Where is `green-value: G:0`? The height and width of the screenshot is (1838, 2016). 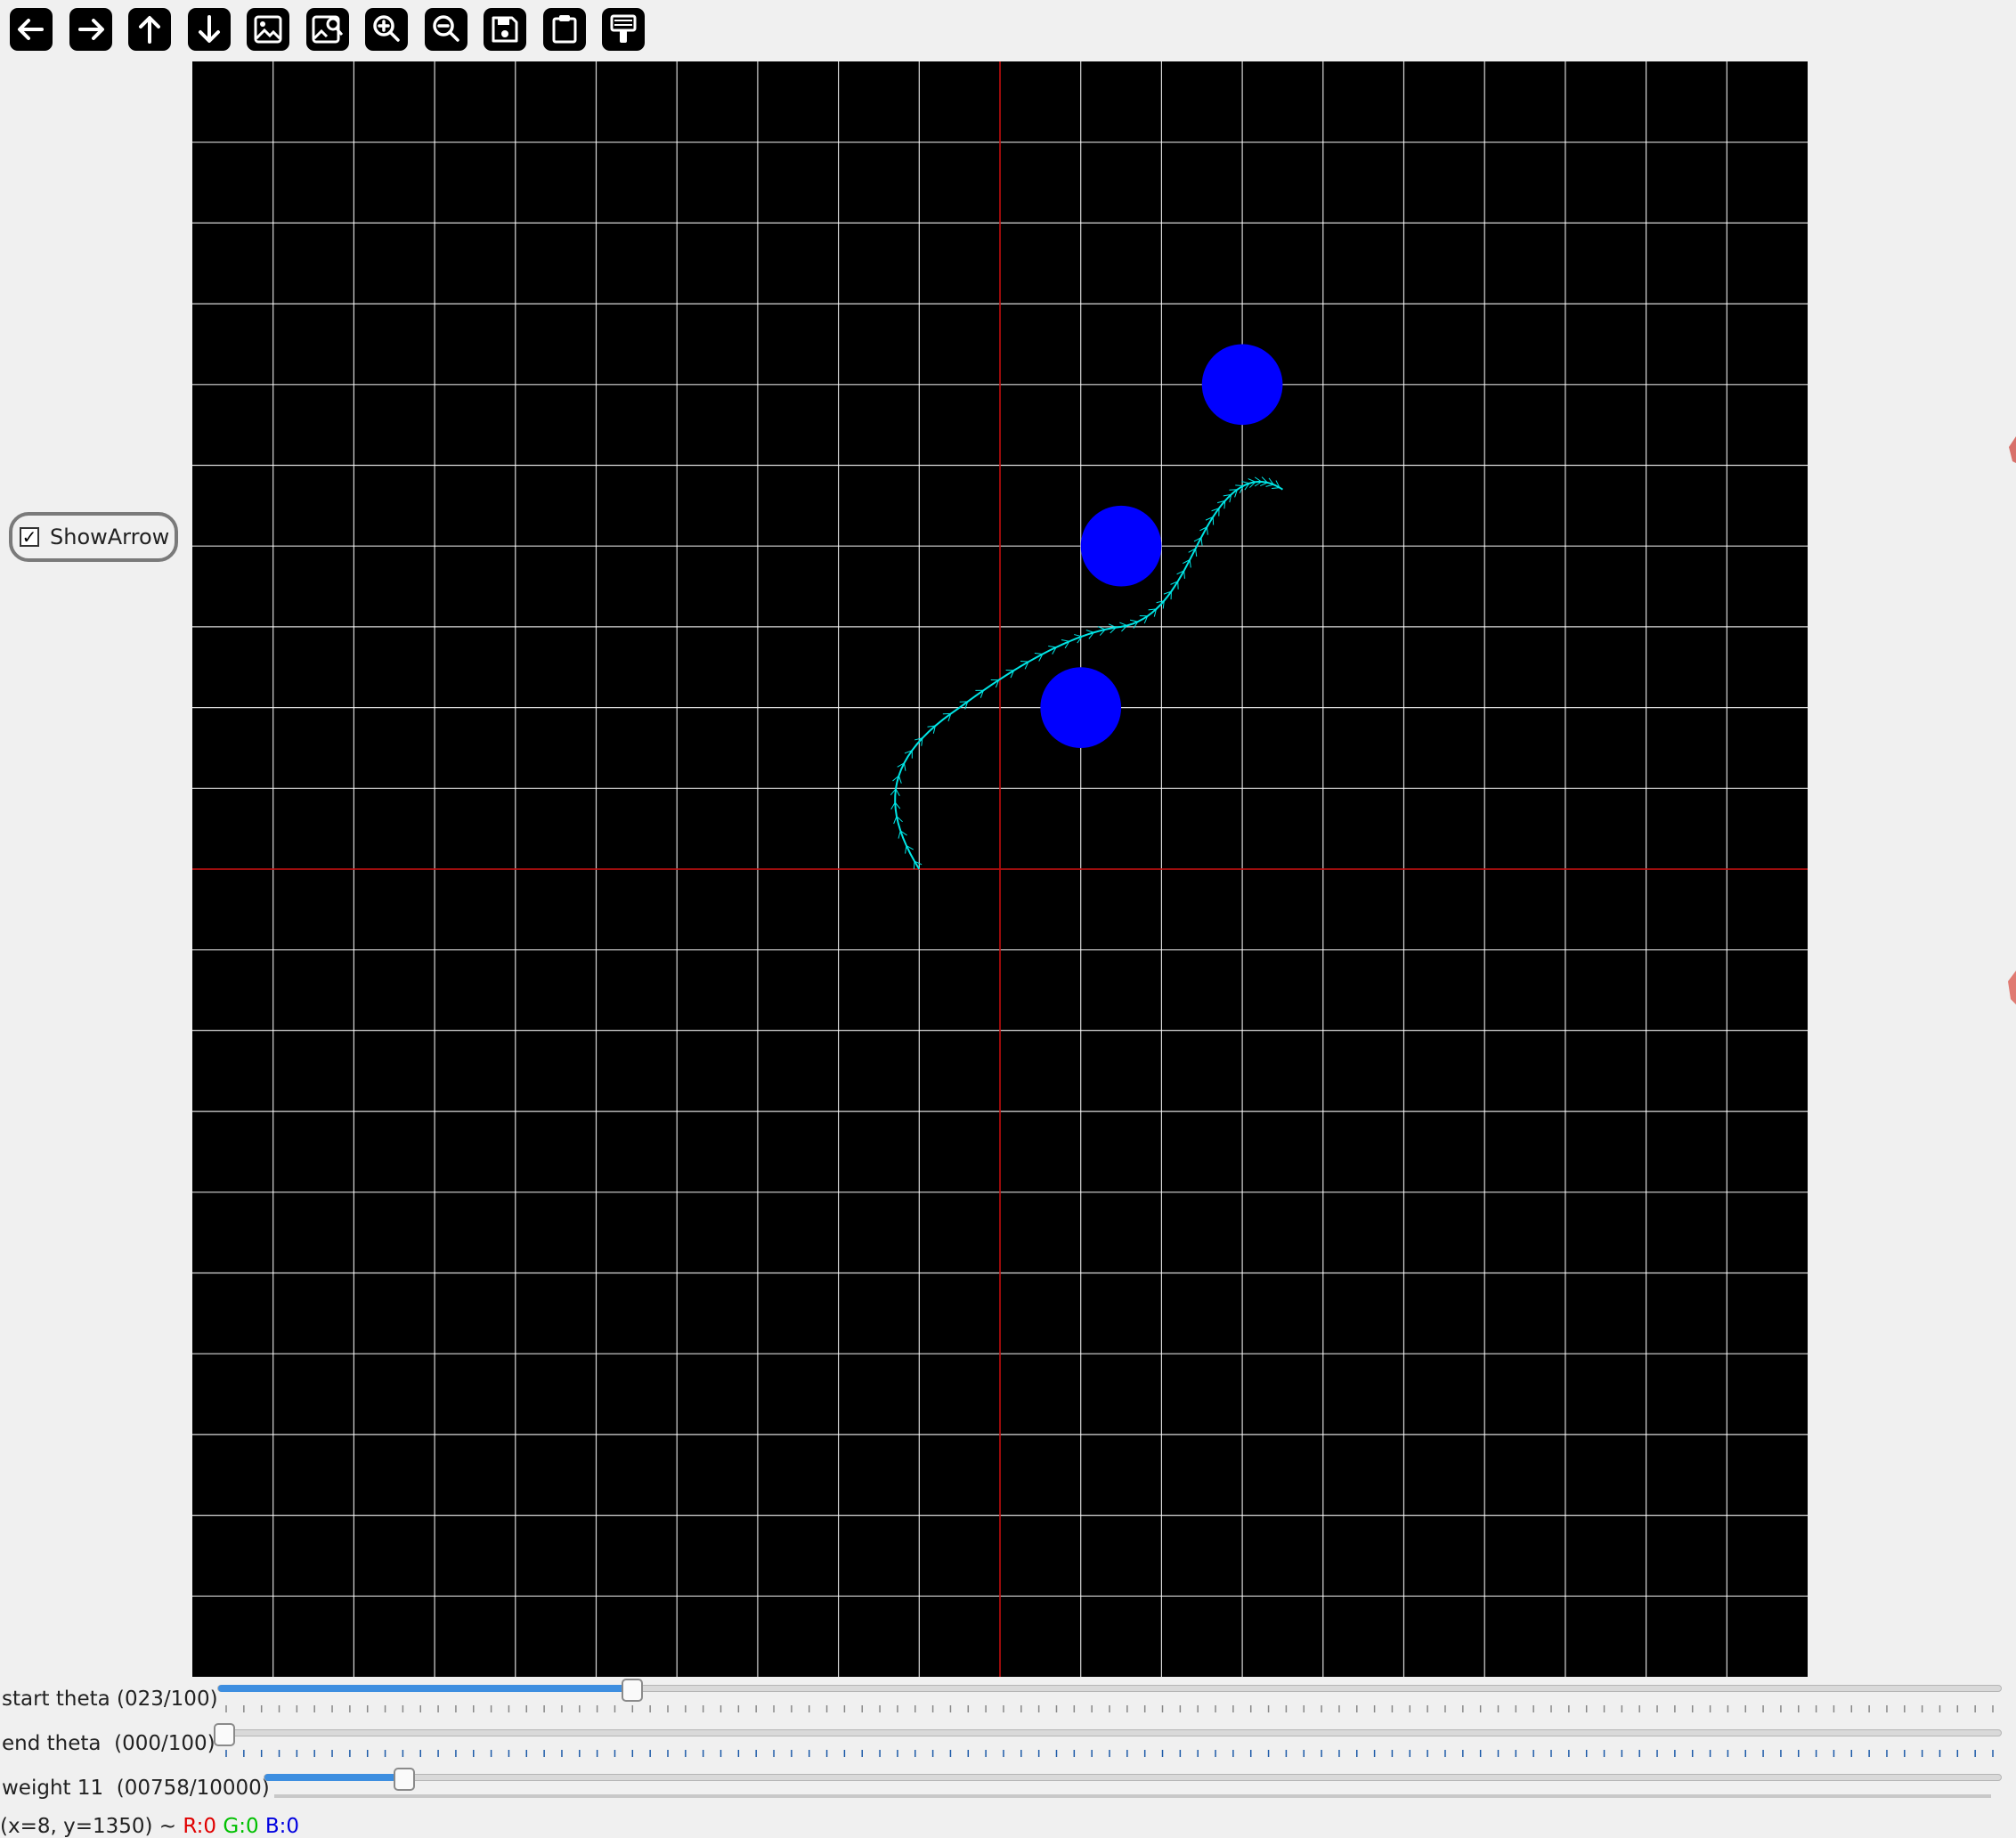 green-value: G:0 is located at coordinates (241, 1827).